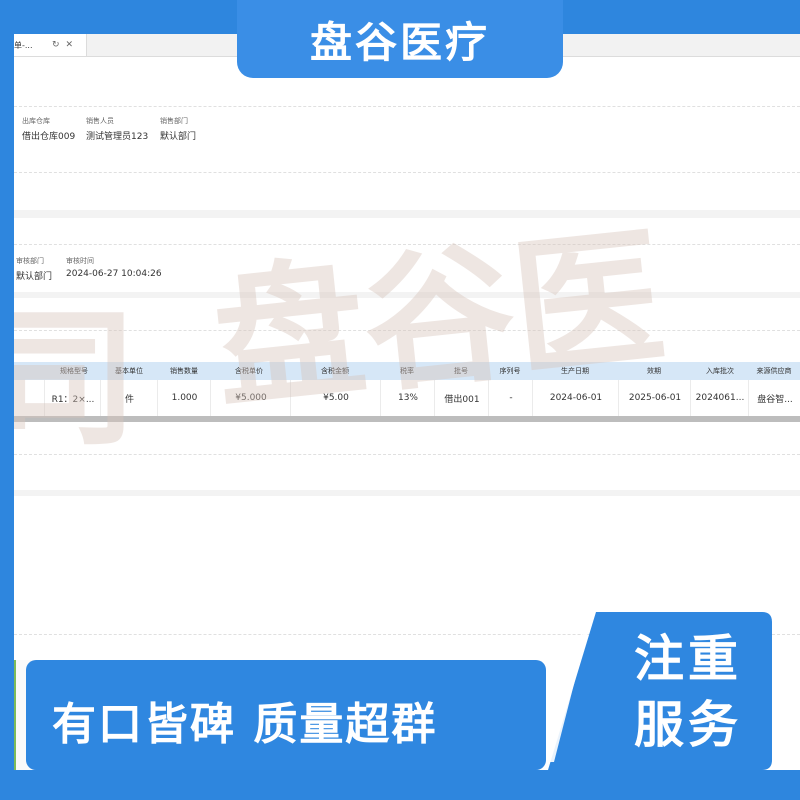 The width and height of the screenshot is (800, 800). What do you see at coordinates (774, 371) in the screenshot?
I see `column-header: 来源供应商` at bounding box center [774, 371].